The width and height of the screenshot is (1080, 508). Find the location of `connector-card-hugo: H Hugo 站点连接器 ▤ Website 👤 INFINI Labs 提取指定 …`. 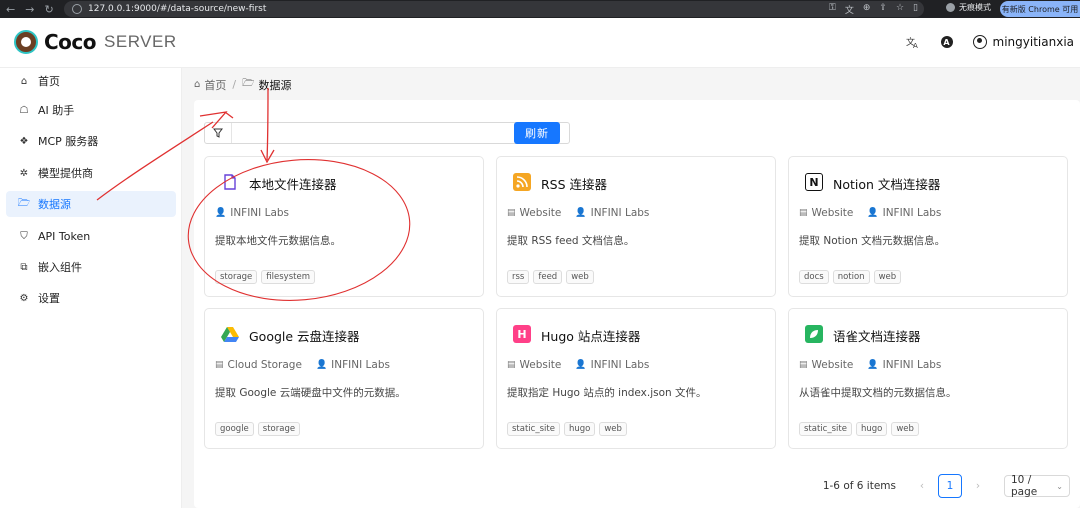

connector-card-hugo: H Hugo 站点连接器 ▤ Website 👤 INFINI Labs 提取指定 … is located at coordinates (636, 378).